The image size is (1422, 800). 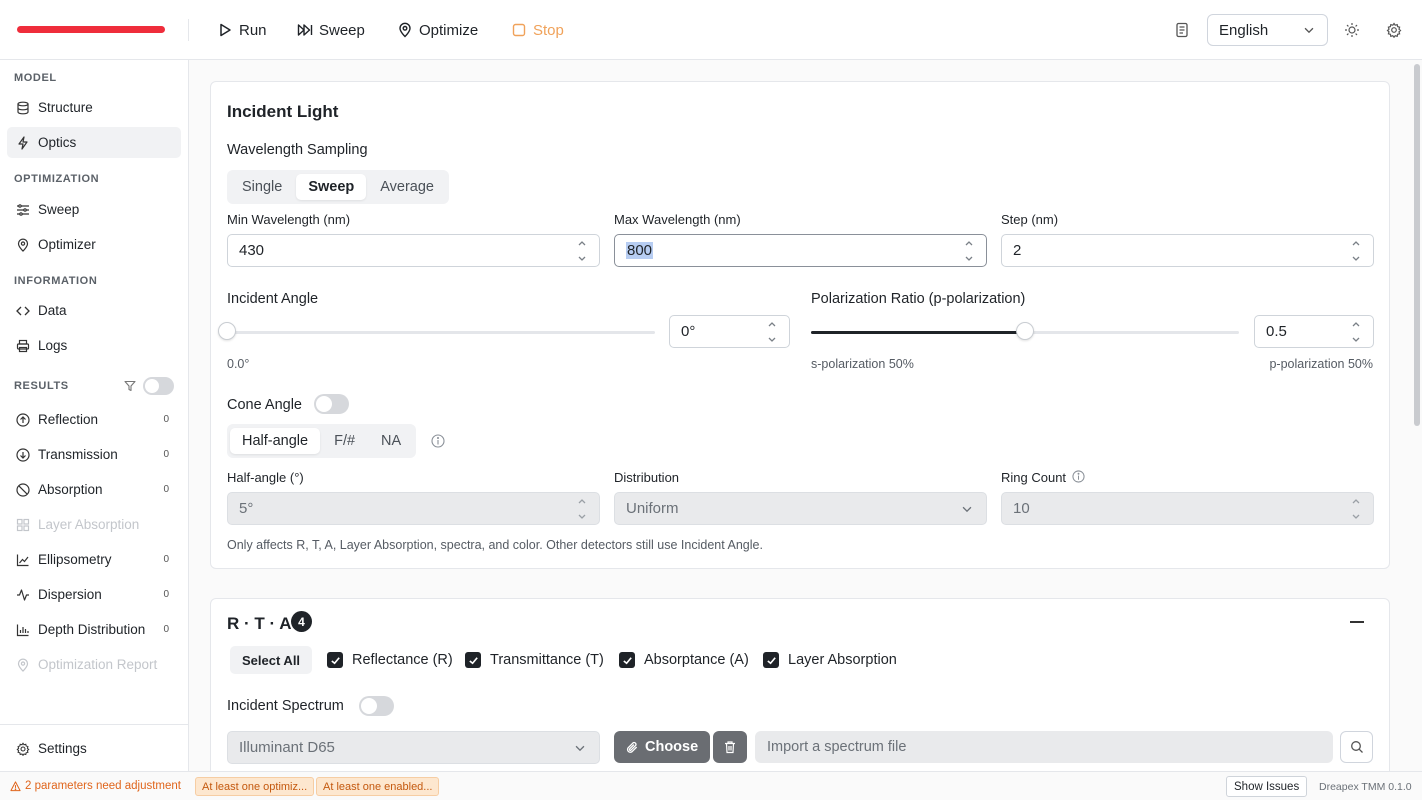 I want to click on sidebar-item-reflection: Reflection 0, so click(x=94, y=419).